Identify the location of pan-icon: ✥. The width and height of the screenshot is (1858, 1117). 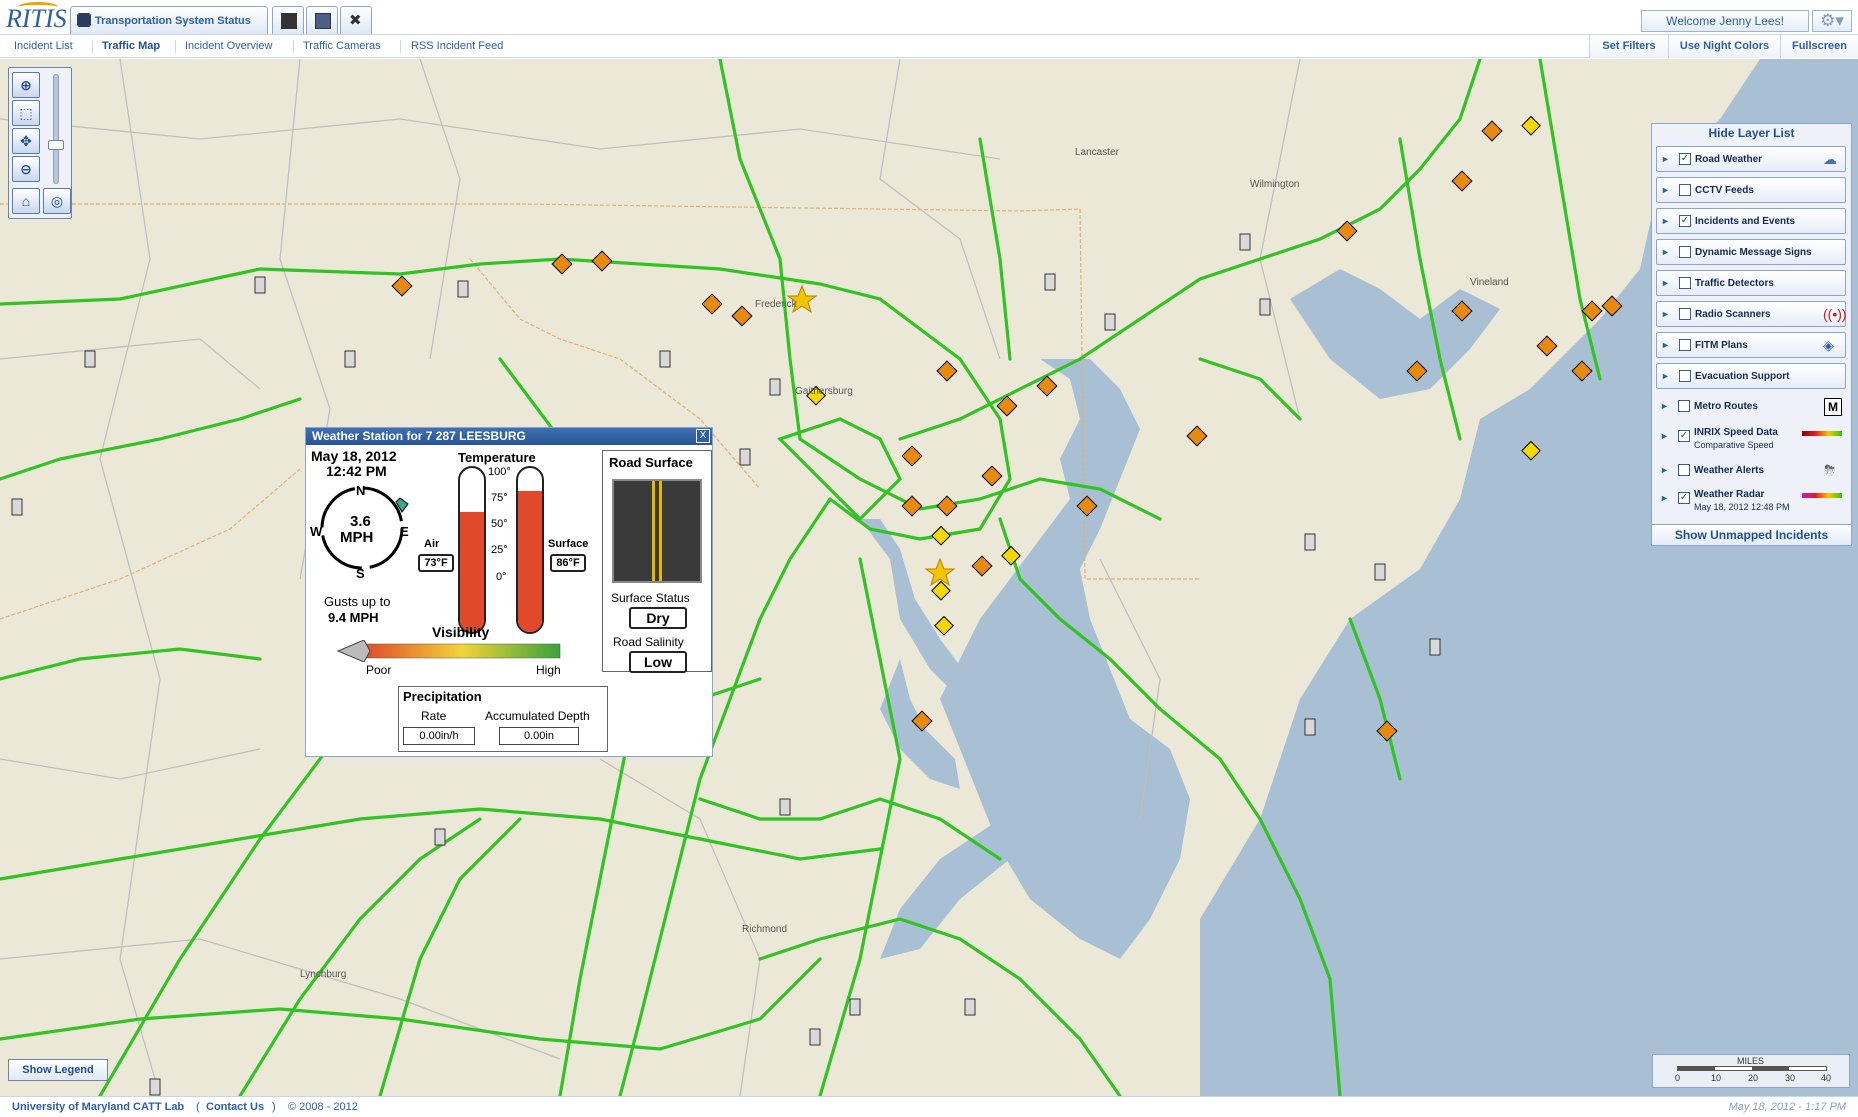
(26, 141).